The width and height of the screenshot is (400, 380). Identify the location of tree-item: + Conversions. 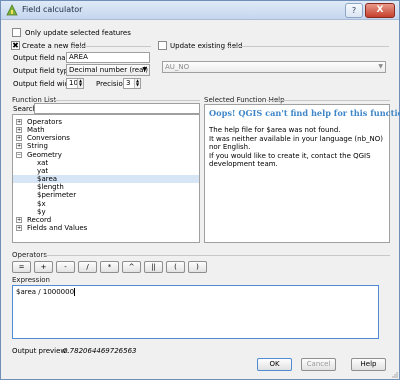
(106, 138).